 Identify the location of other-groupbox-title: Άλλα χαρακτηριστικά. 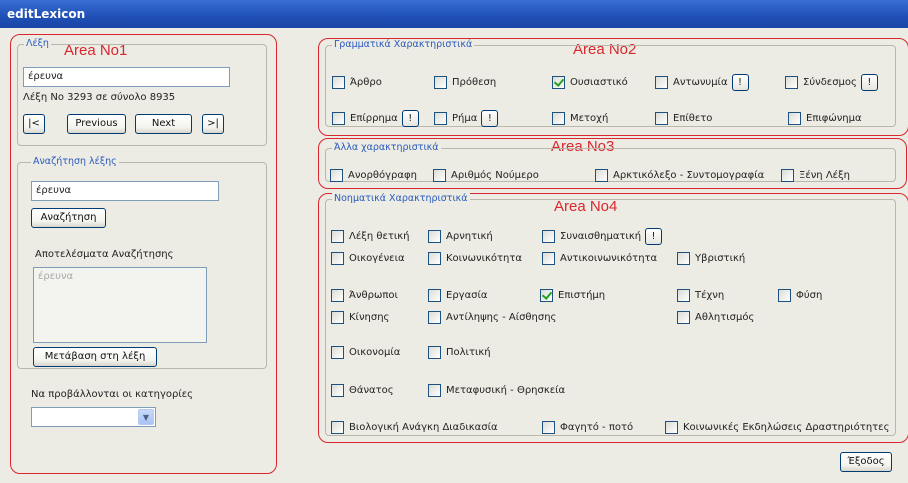
(386, 148).